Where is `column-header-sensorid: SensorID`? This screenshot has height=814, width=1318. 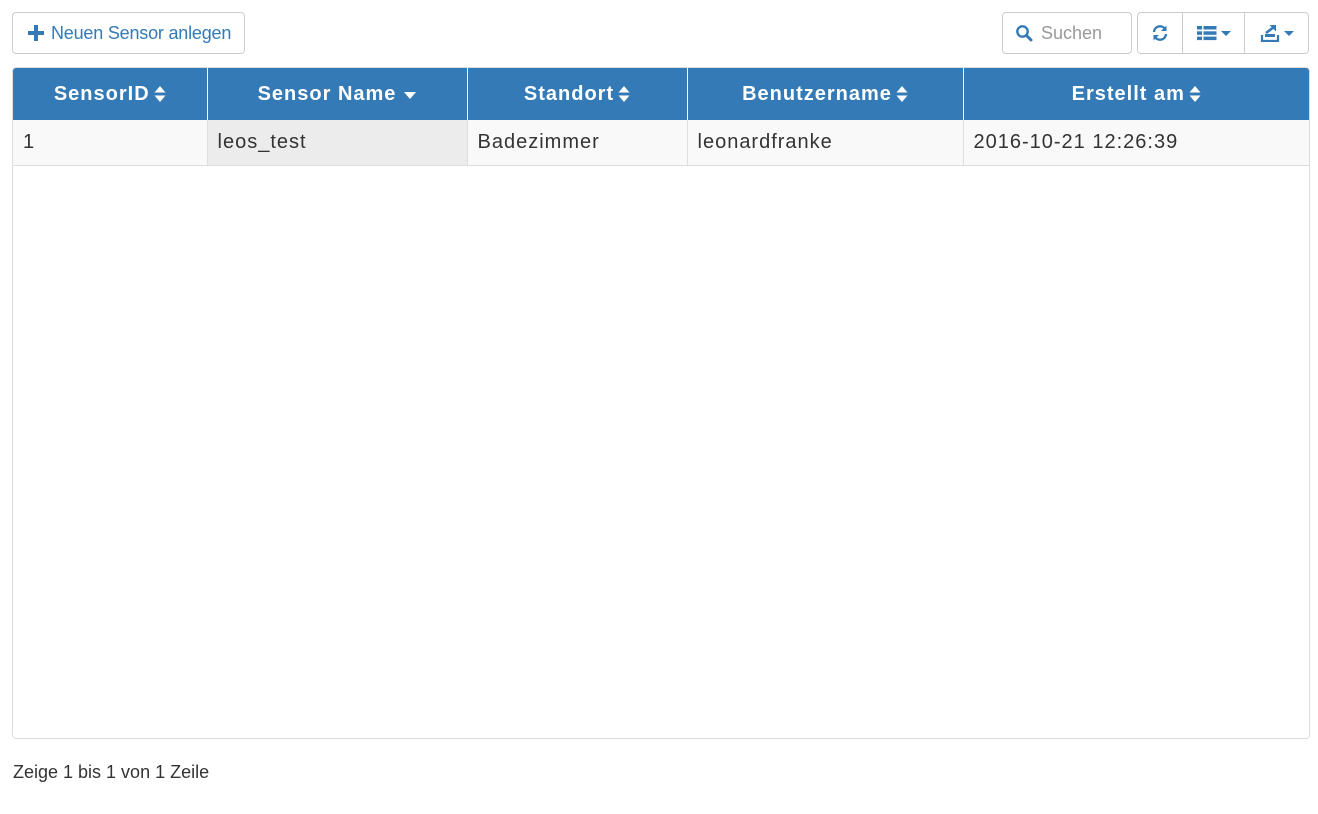
column-header-sensorid: SensorID is located at coordinates (110, 94).